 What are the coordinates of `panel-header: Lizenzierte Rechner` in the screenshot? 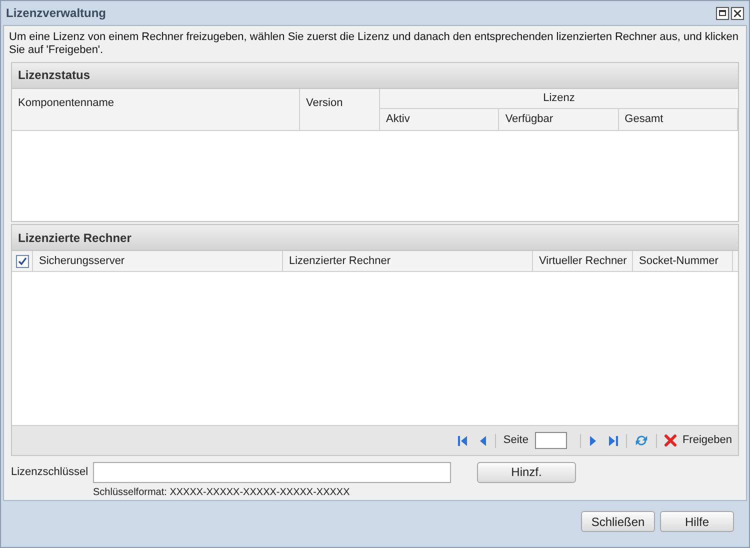 It's located at (375, 238).